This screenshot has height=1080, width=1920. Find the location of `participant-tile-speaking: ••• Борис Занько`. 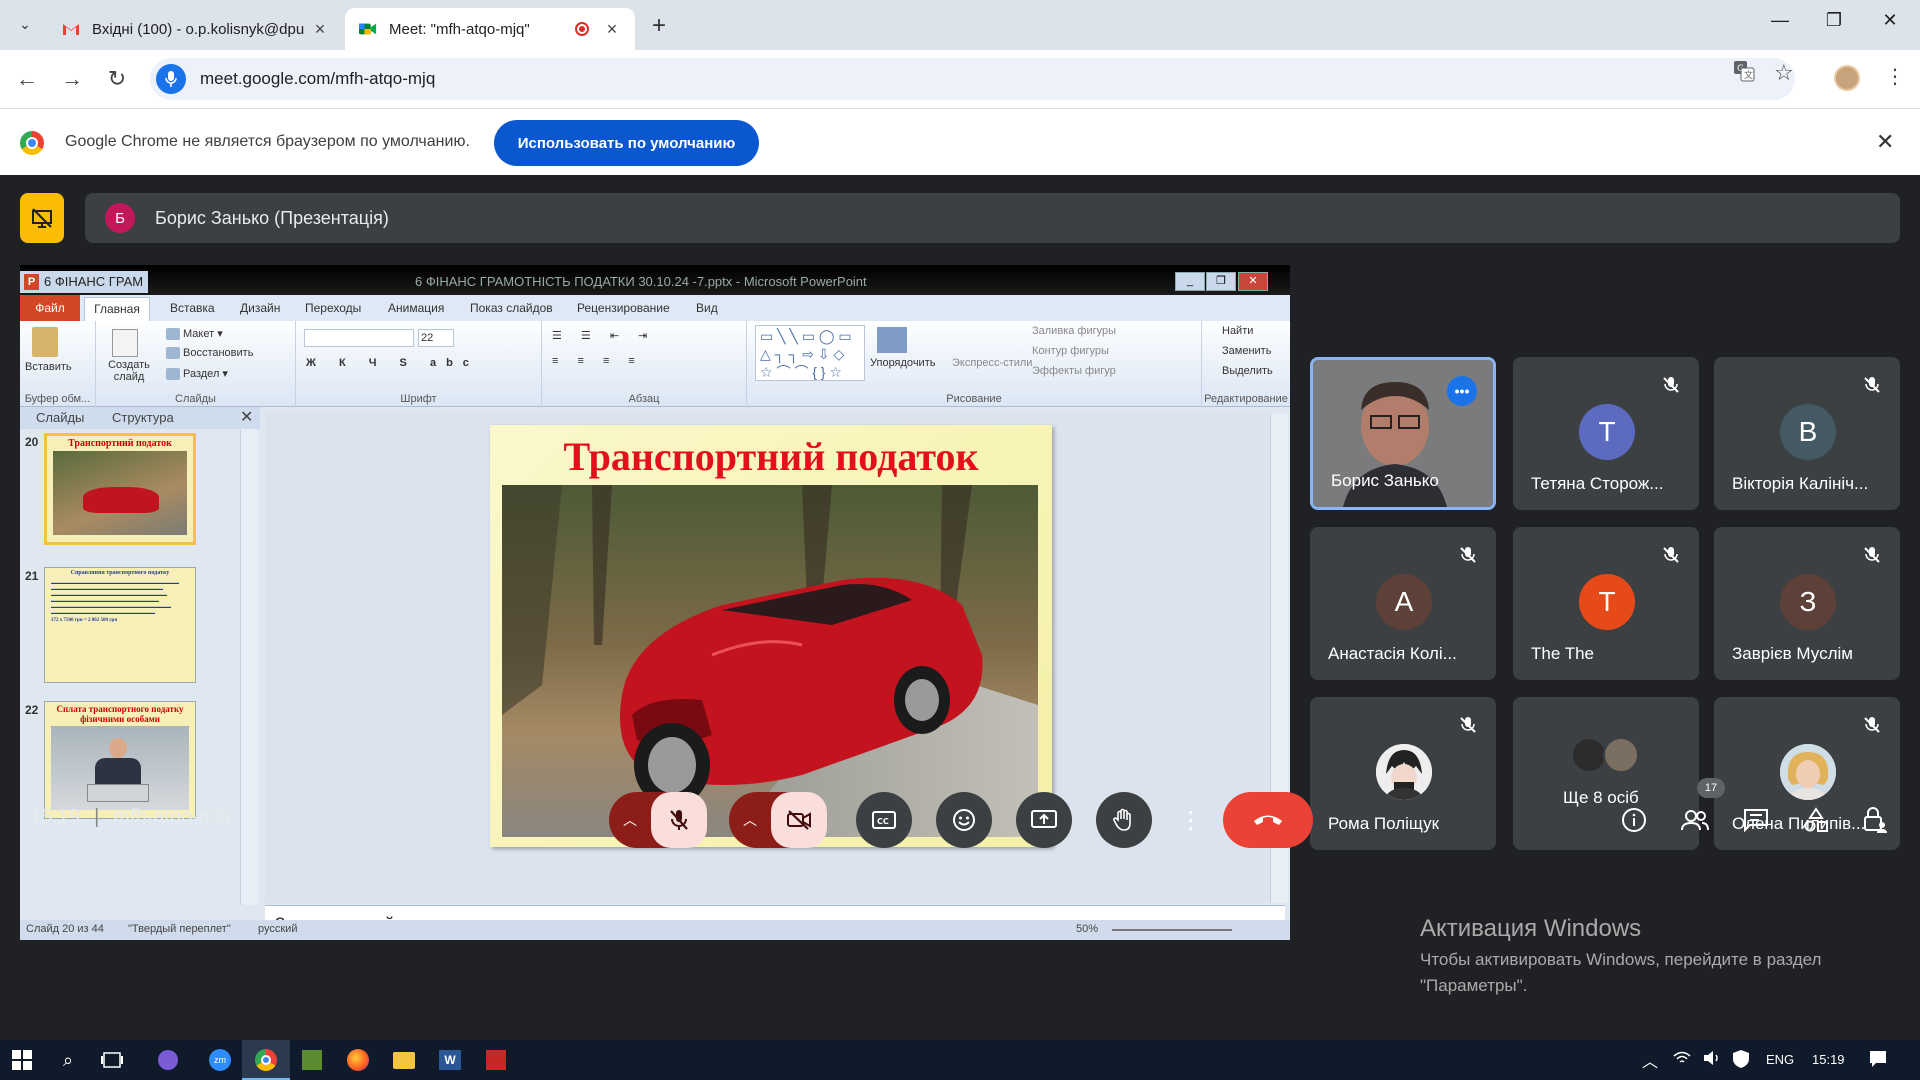

participant-tile-speaking: ••• Борис Занько is located at coordinates (1403, 433).